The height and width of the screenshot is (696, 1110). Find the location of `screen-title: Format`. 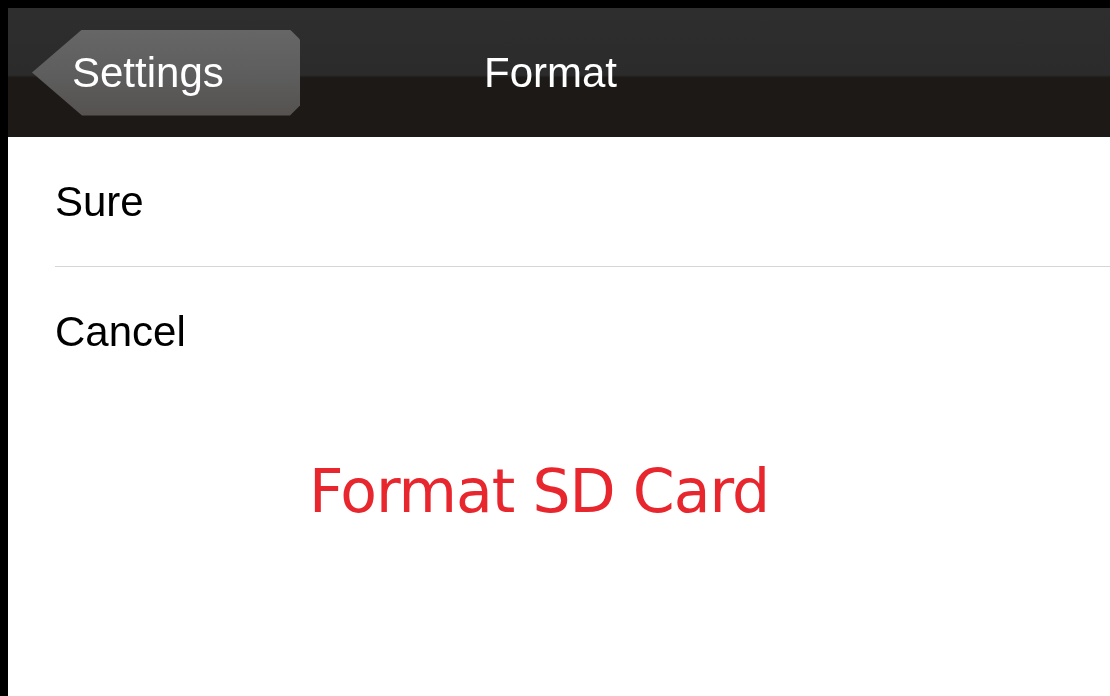

screen-title: Format is located at coordinates (550, 72).